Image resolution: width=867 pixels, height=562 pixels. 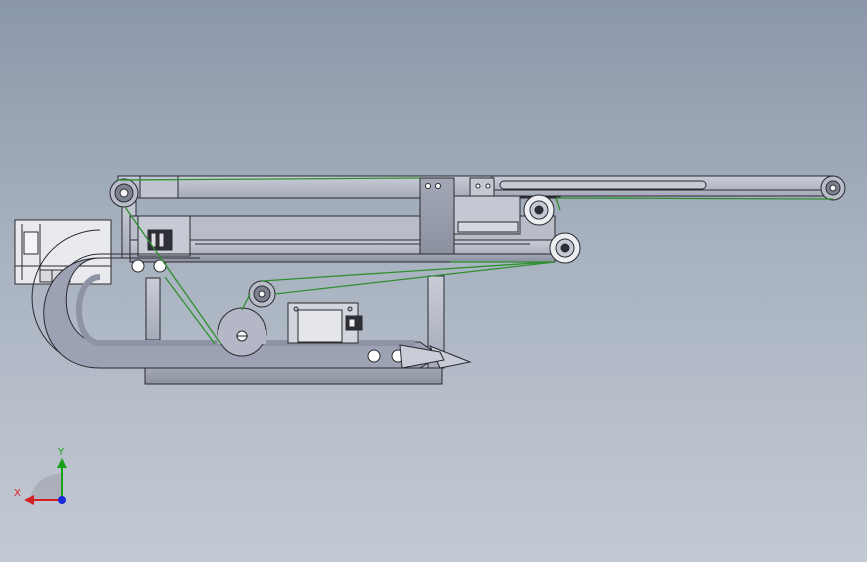 What do you see at coordinates (342, 251) in the screenshot?
I see `lower-guide-rail` at bounding box center [342, 251].